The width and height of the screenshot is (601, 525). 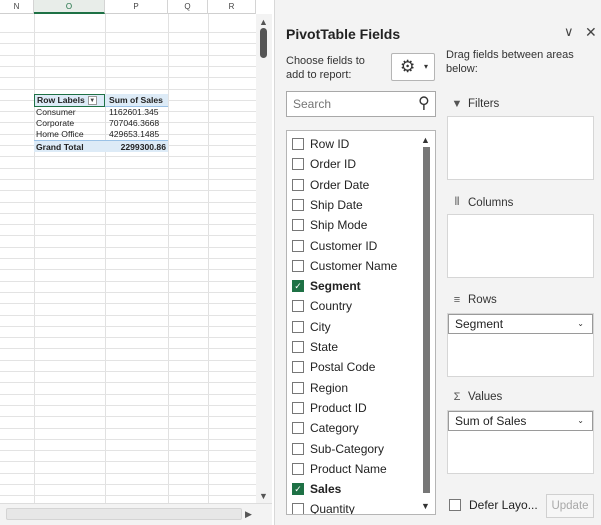 I want to click on pivot-row: Consumer 1162601.345, so click(x=101, y=112).